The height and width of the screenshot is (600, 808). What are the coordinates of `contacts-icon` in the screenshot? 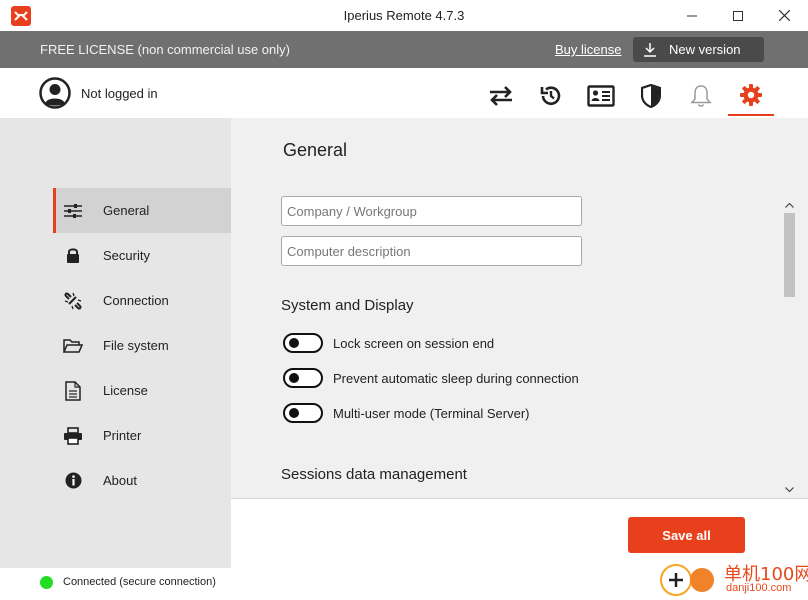 It's located at (601, 96).